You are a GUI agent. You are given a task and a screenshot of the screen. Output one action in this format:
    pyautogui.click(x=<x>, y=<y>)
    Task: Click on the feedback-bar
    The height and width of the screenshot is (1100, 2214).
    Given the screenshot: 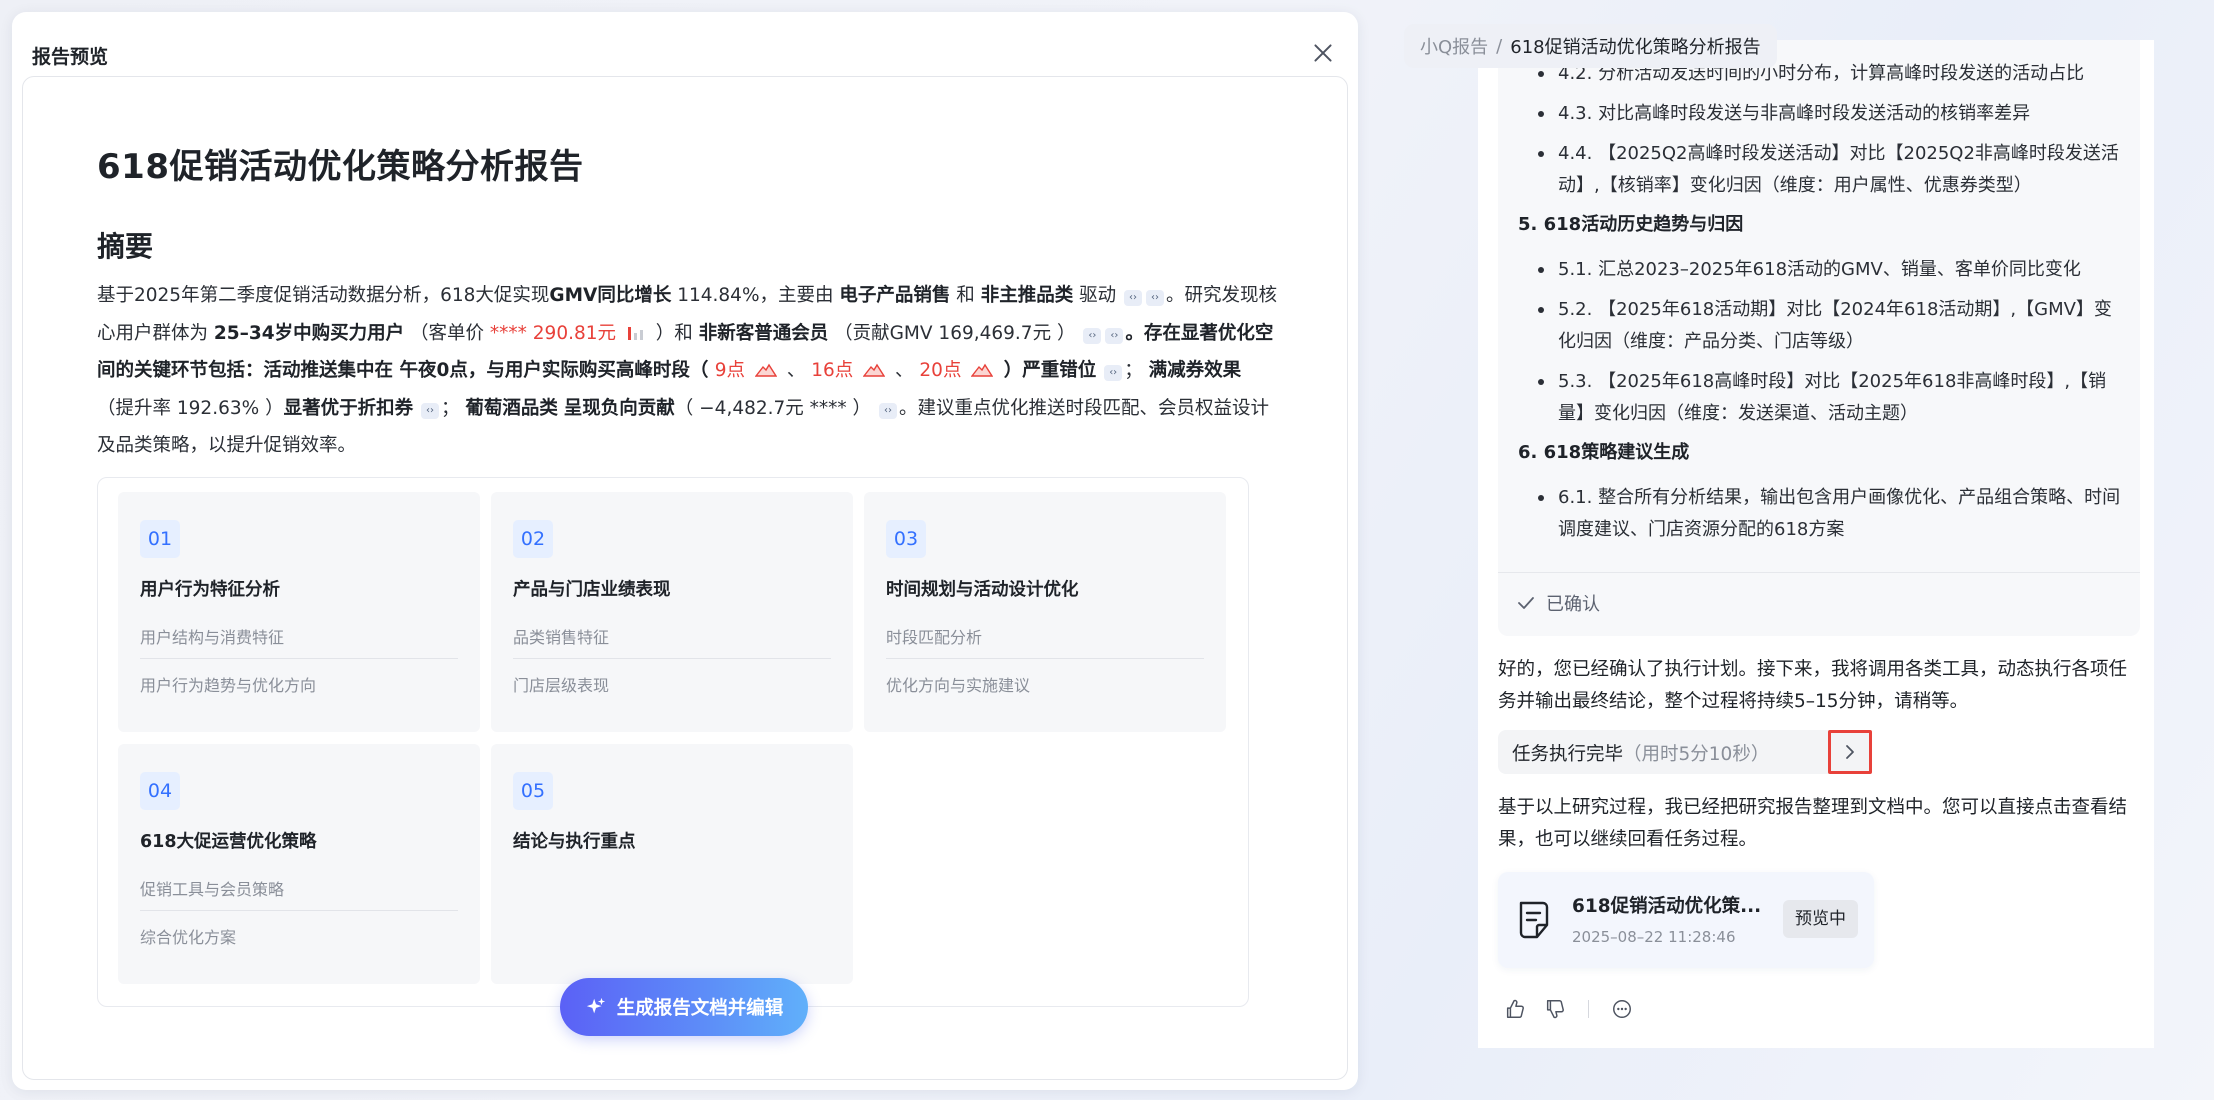 What is the action you would take?
    pyautogui.click(x=1568, y=1009)
    